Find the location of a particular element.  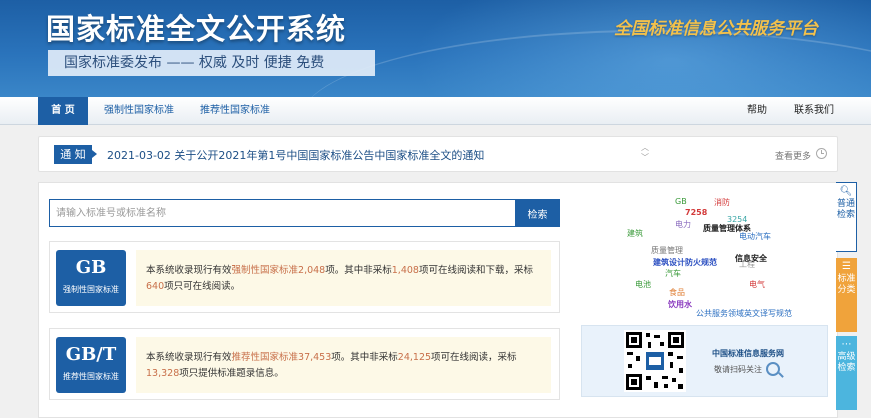

notice-more-link: 查看更多 is located at coordinates (793, 155).